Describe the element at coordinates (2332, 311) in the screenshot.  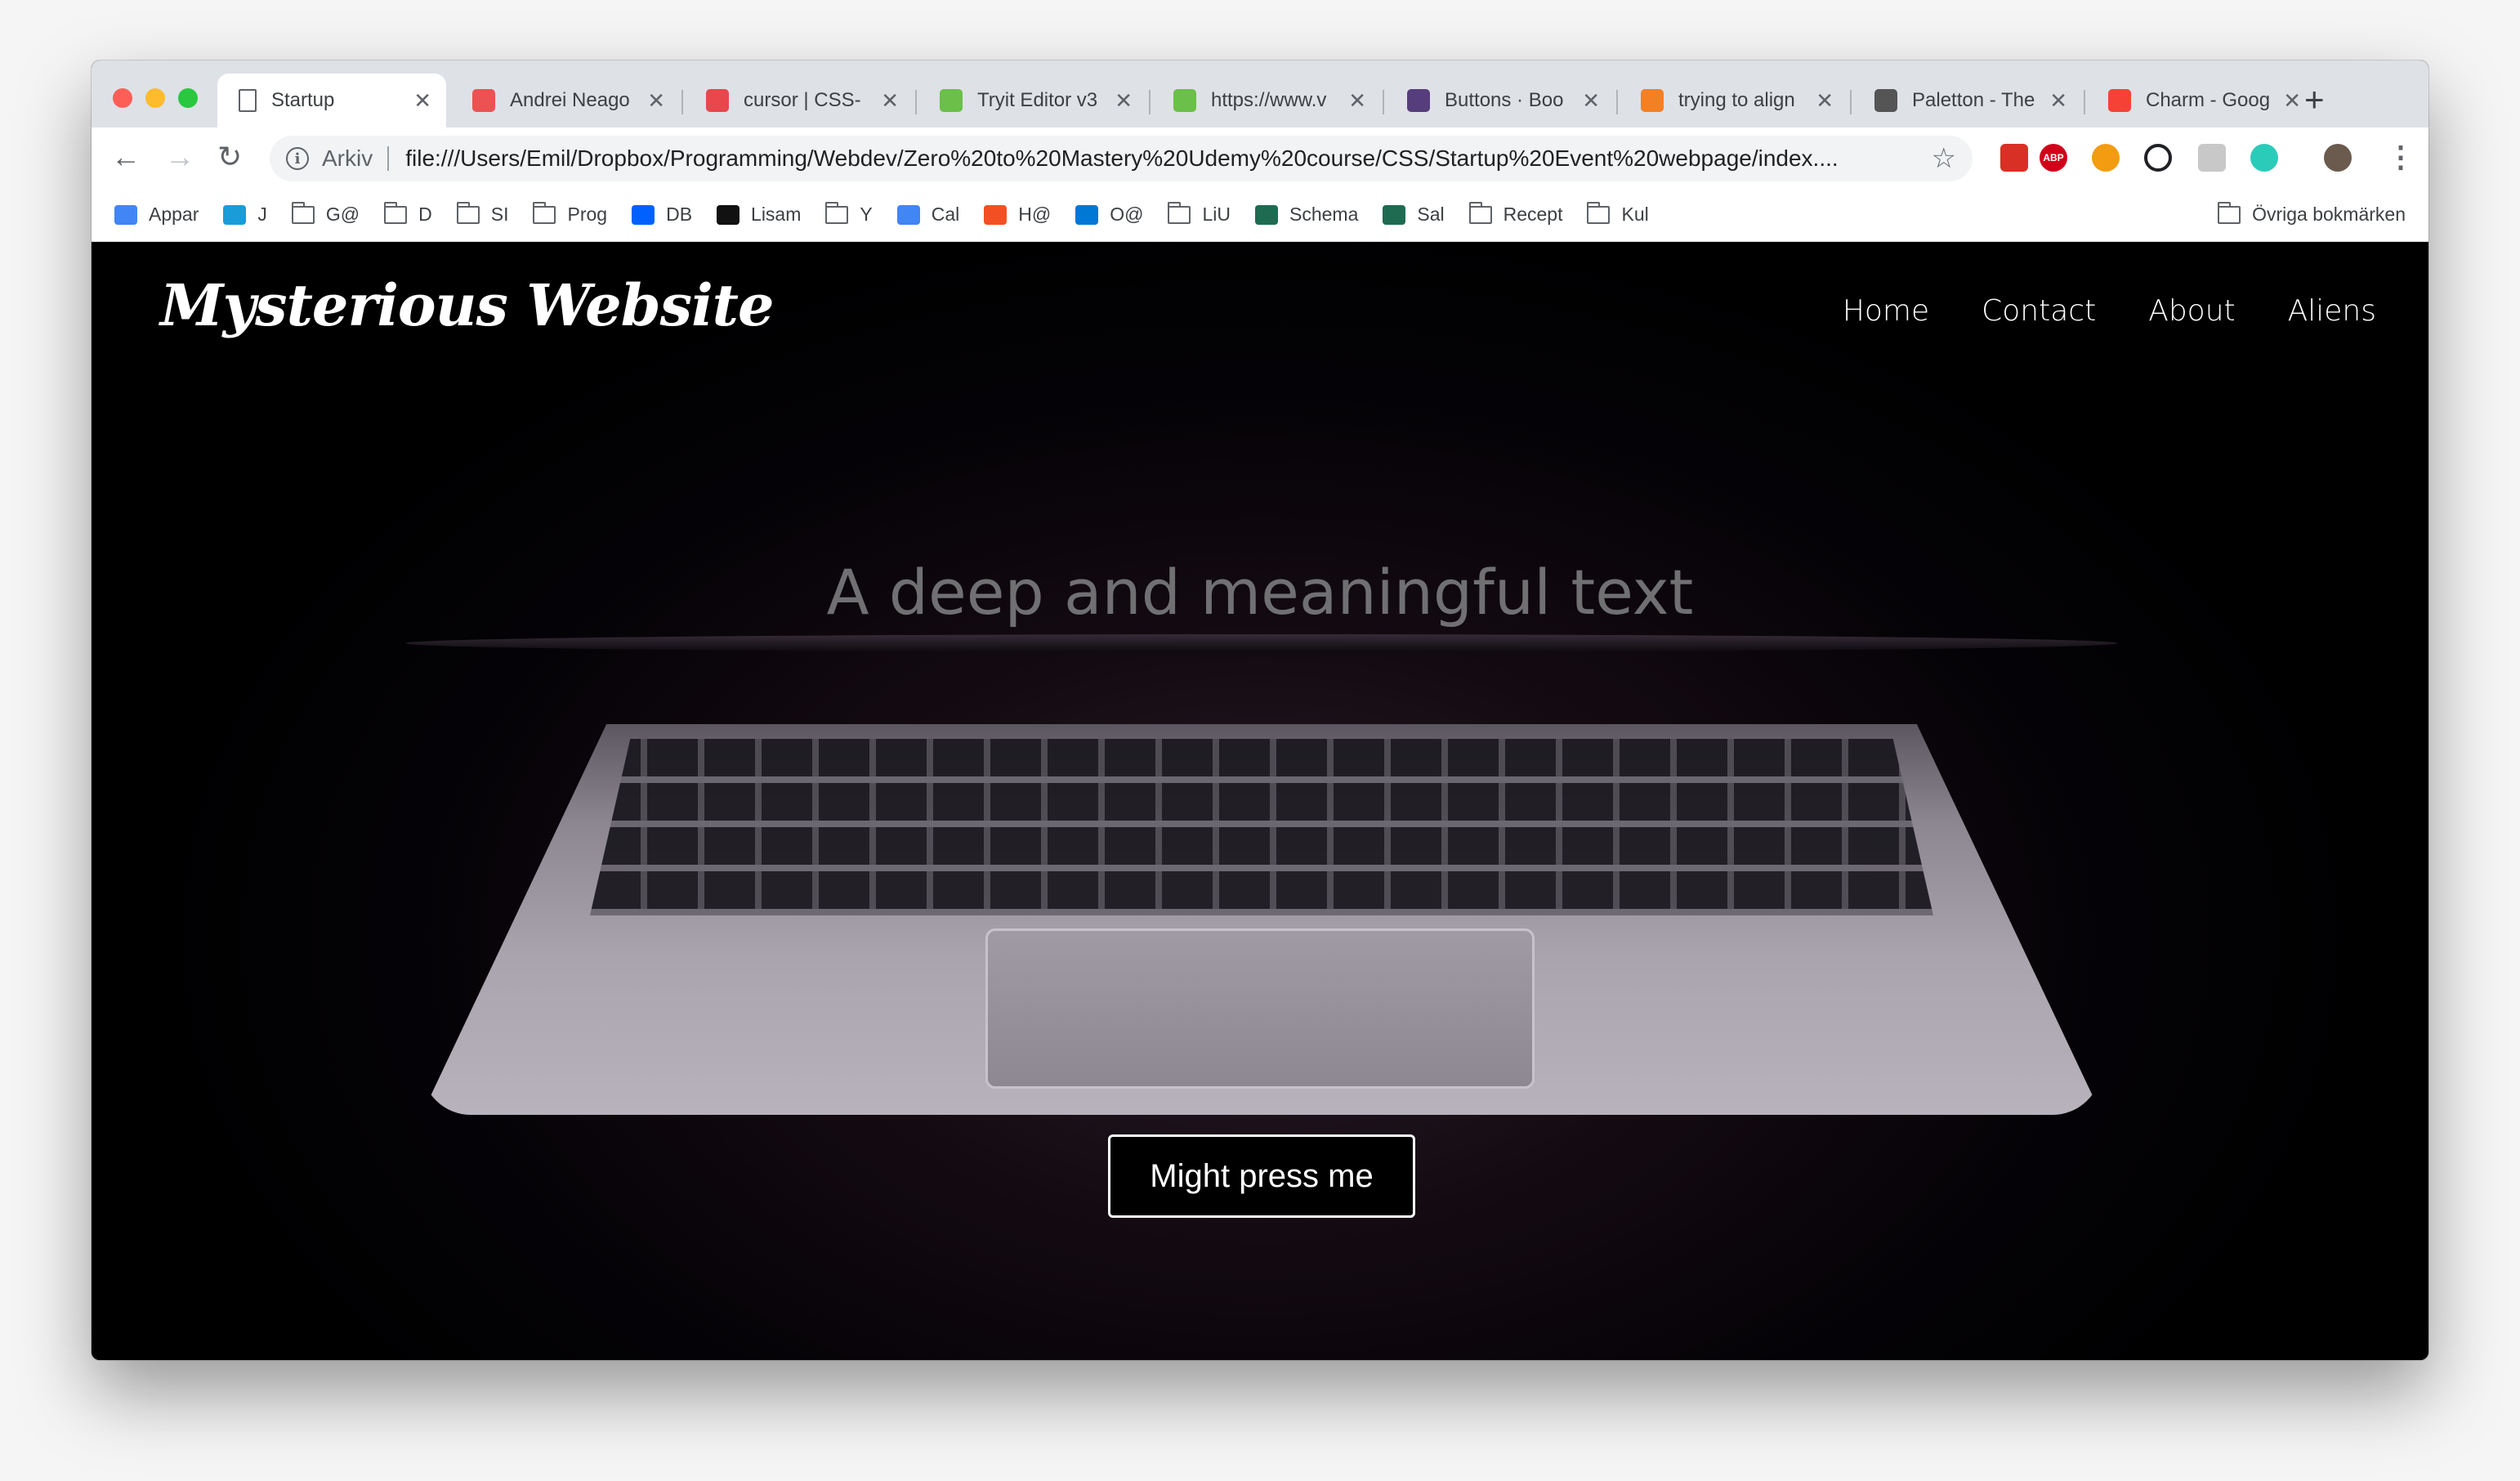
I see `nav-aliens: Aliens` at that location.